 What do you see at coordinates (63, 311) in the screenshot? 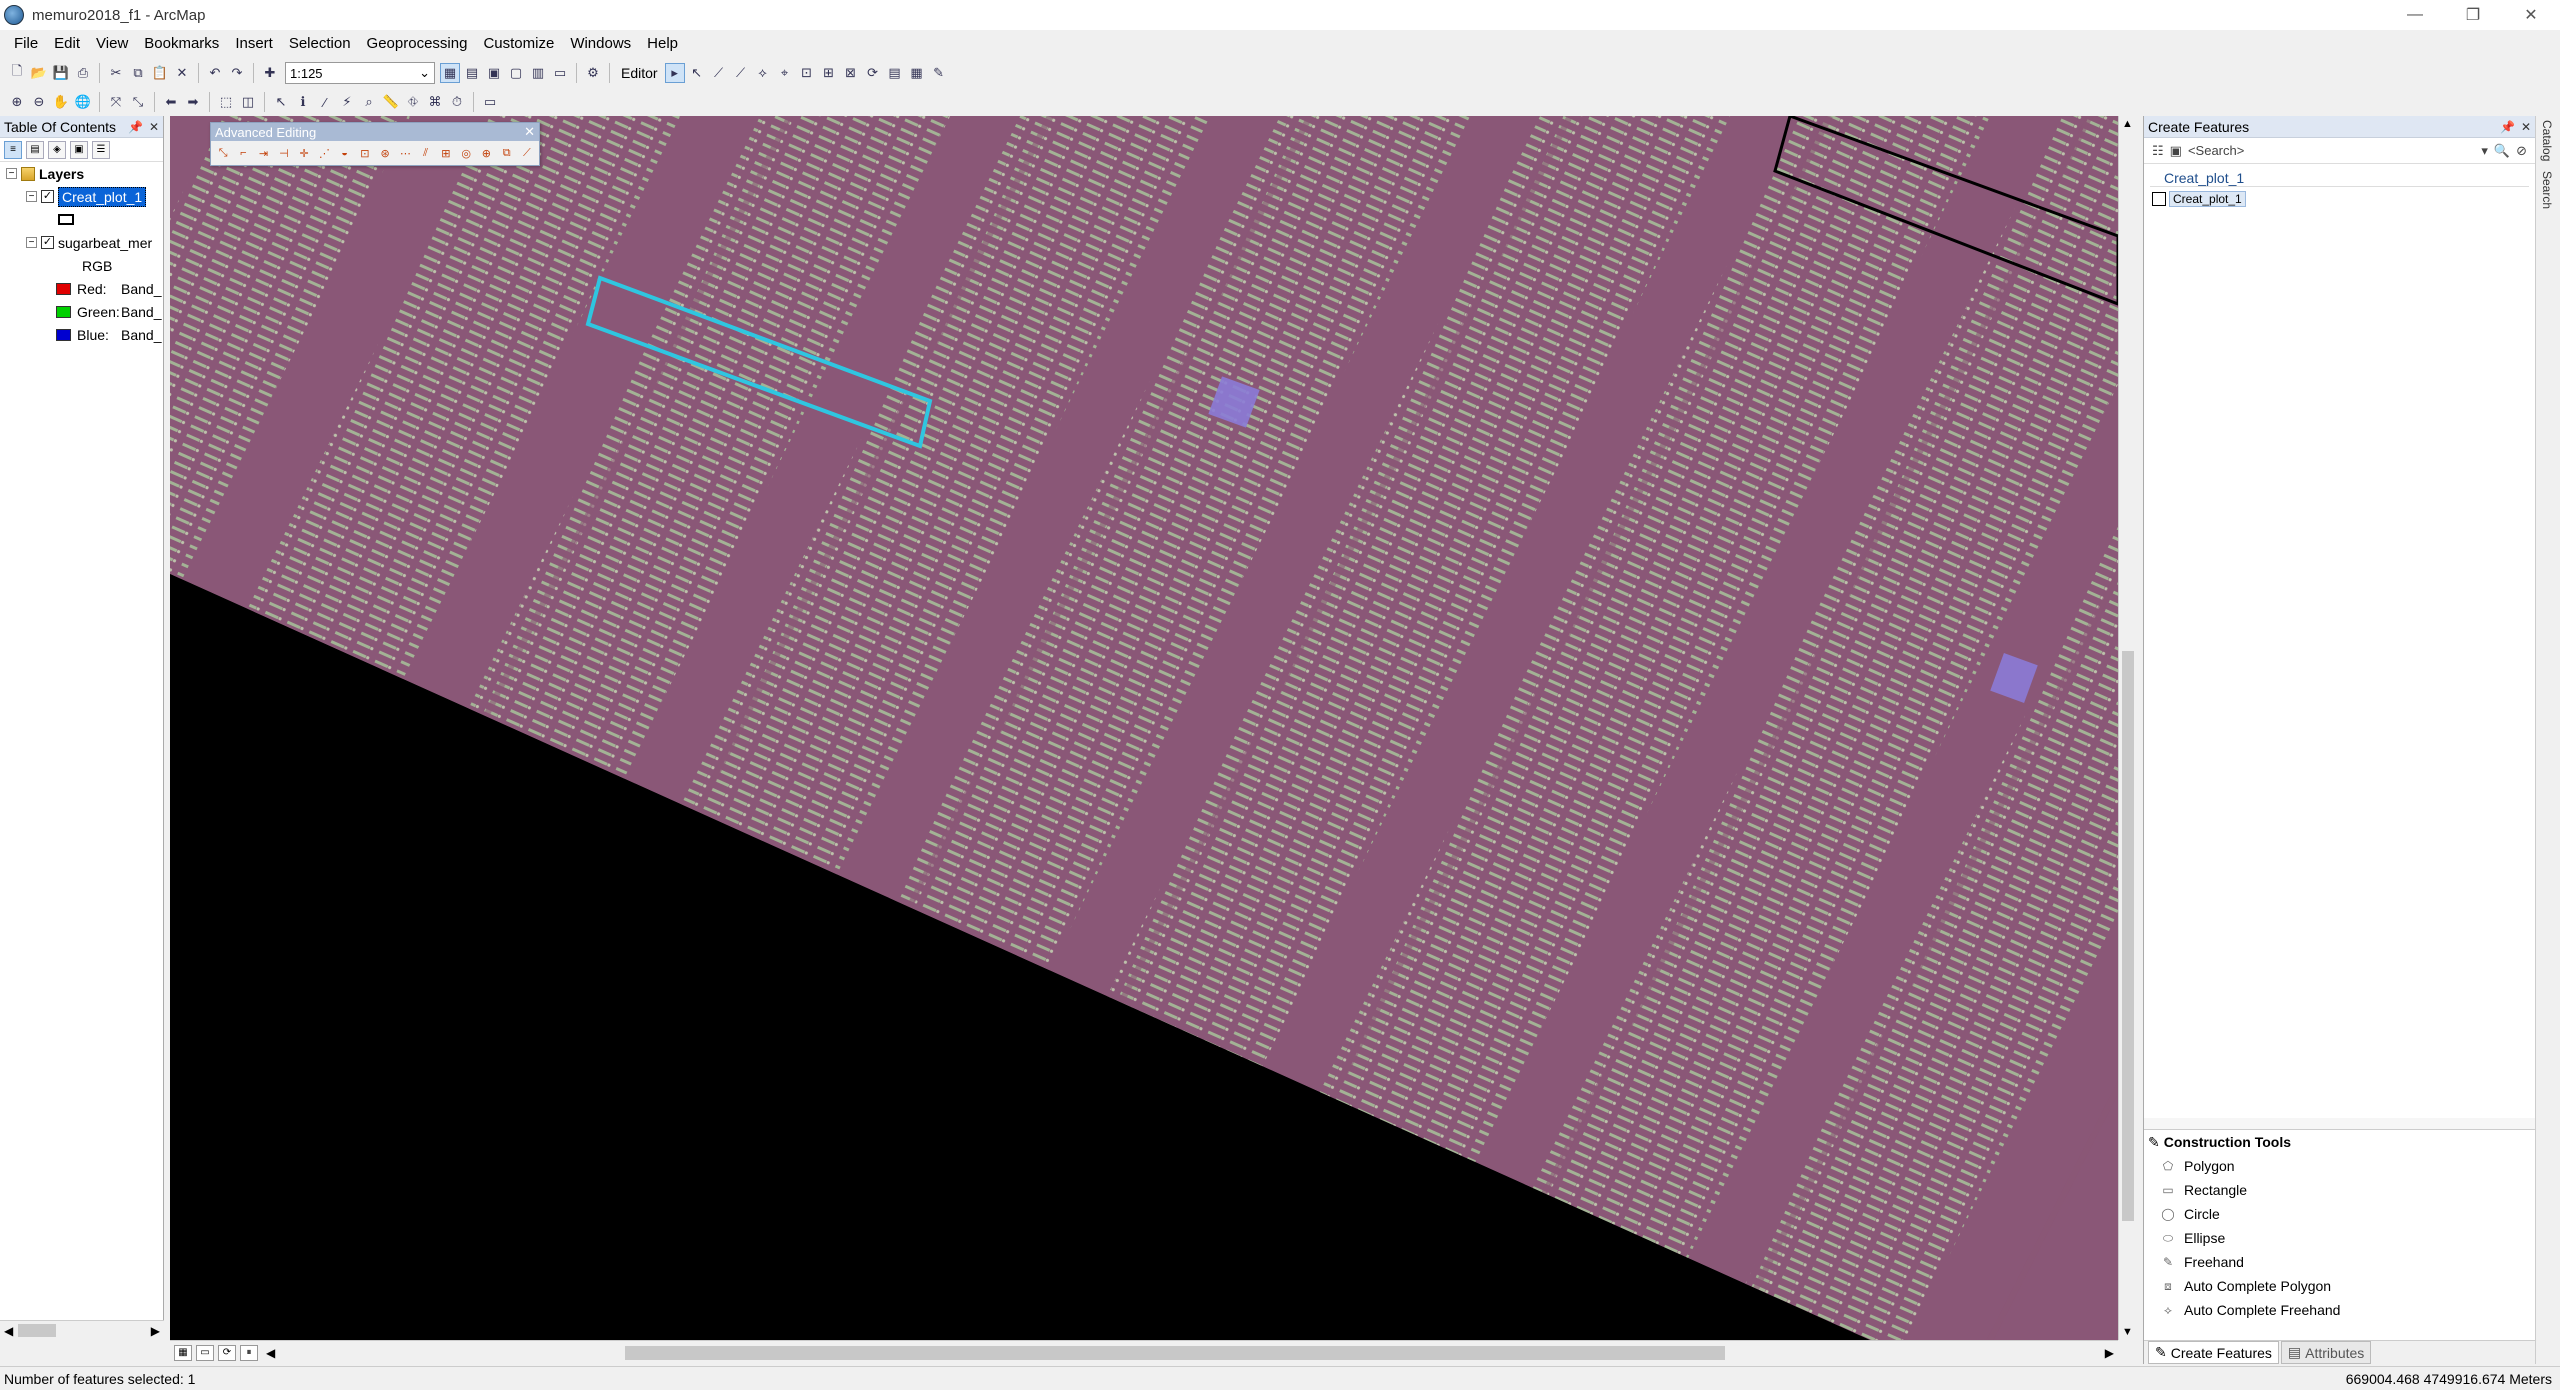
I see `green-band-swatch` at bounding box center [63, 311].